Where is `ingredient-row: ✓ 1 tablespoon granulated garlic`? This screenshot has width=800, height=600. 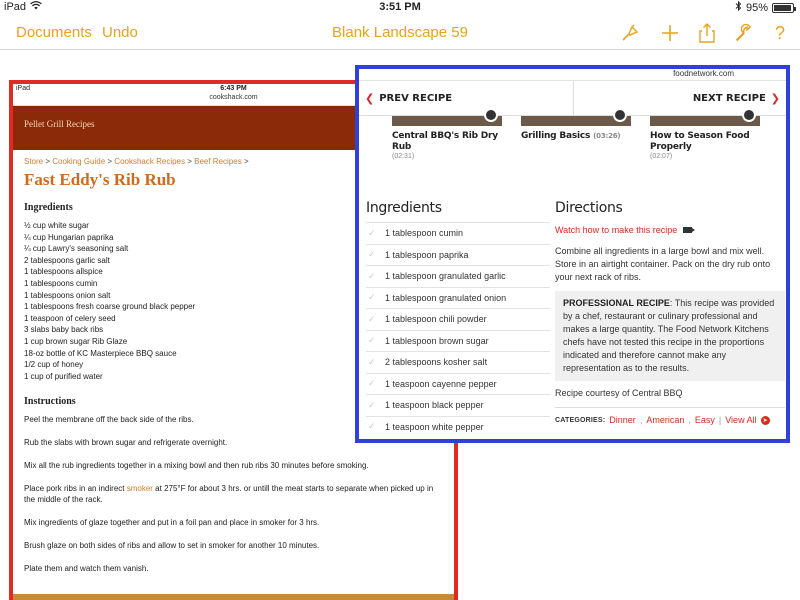
ingredient-row: ✓ 1 tablespoon granulated garlic is located at coordinates (458, 276).